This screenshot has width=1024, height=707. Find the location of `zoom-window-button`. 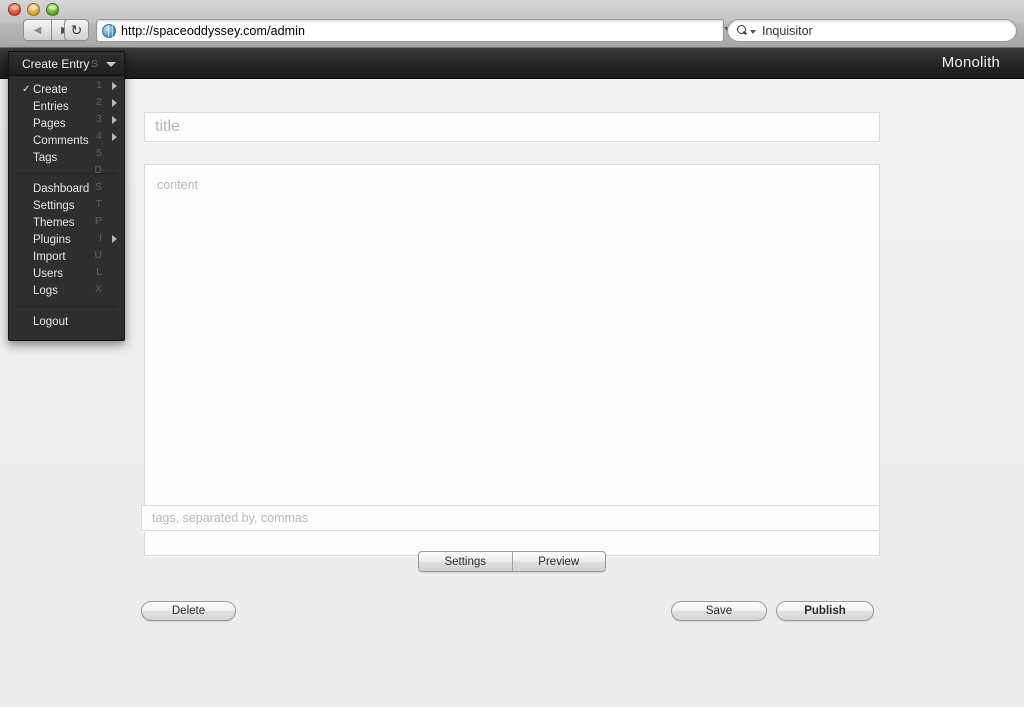

zoom-window-button is located at coordinates (52, 9).